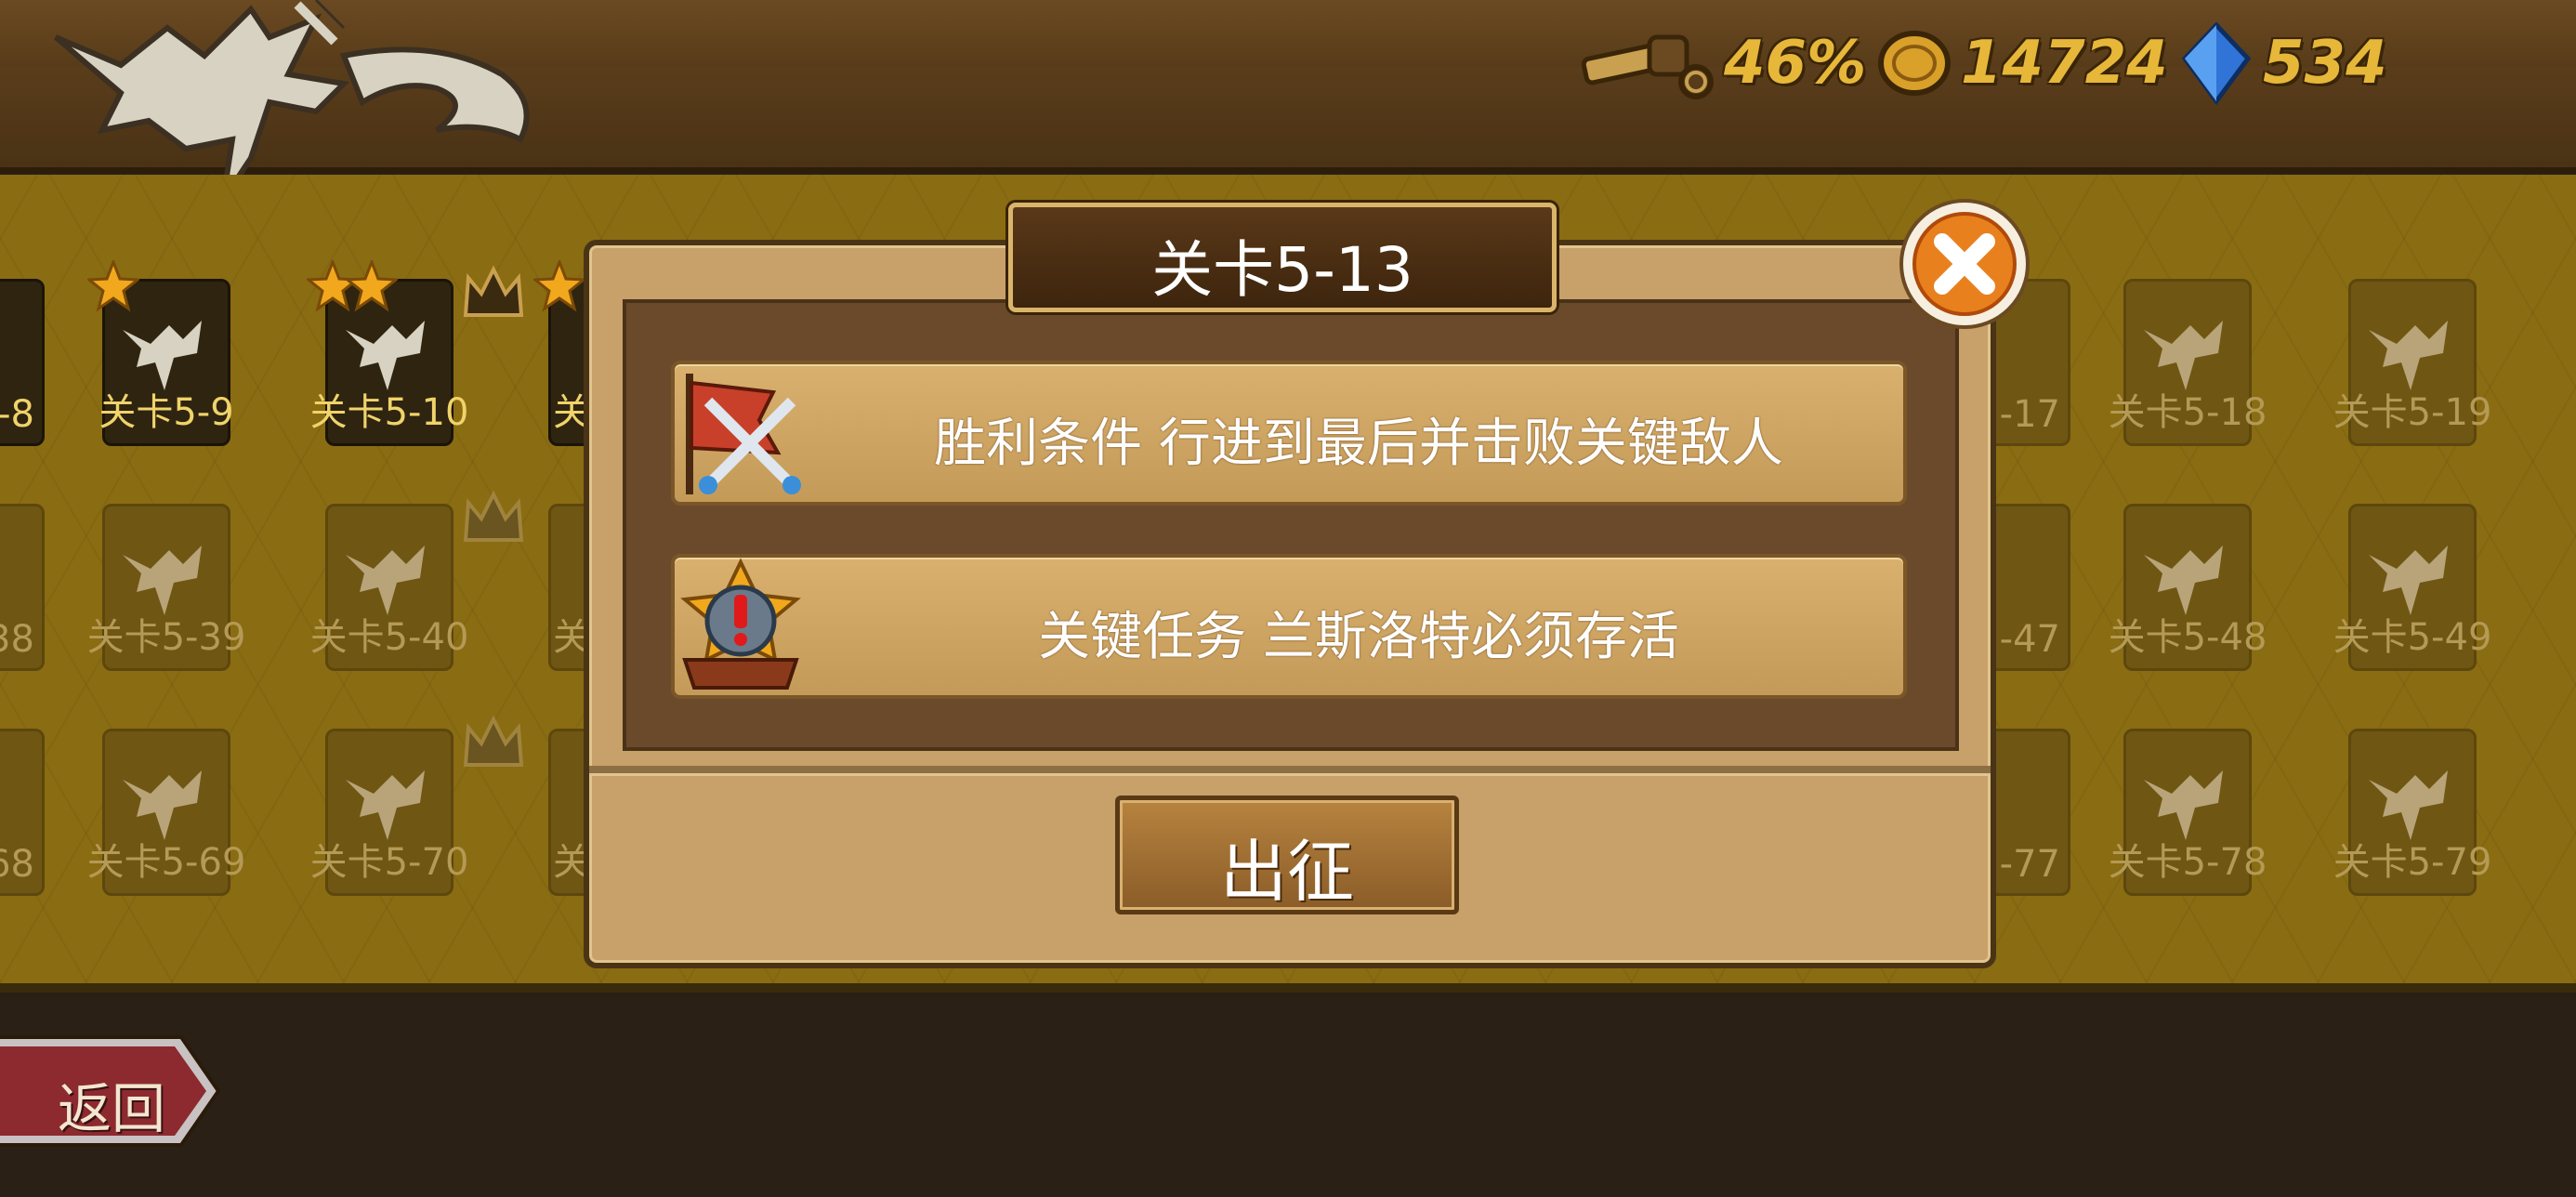 The height and width of the screenshot is (1197, 2576). Describe the element at coordinates (22, 587) in the screenshot. I see `level-tile: 38` at that location.